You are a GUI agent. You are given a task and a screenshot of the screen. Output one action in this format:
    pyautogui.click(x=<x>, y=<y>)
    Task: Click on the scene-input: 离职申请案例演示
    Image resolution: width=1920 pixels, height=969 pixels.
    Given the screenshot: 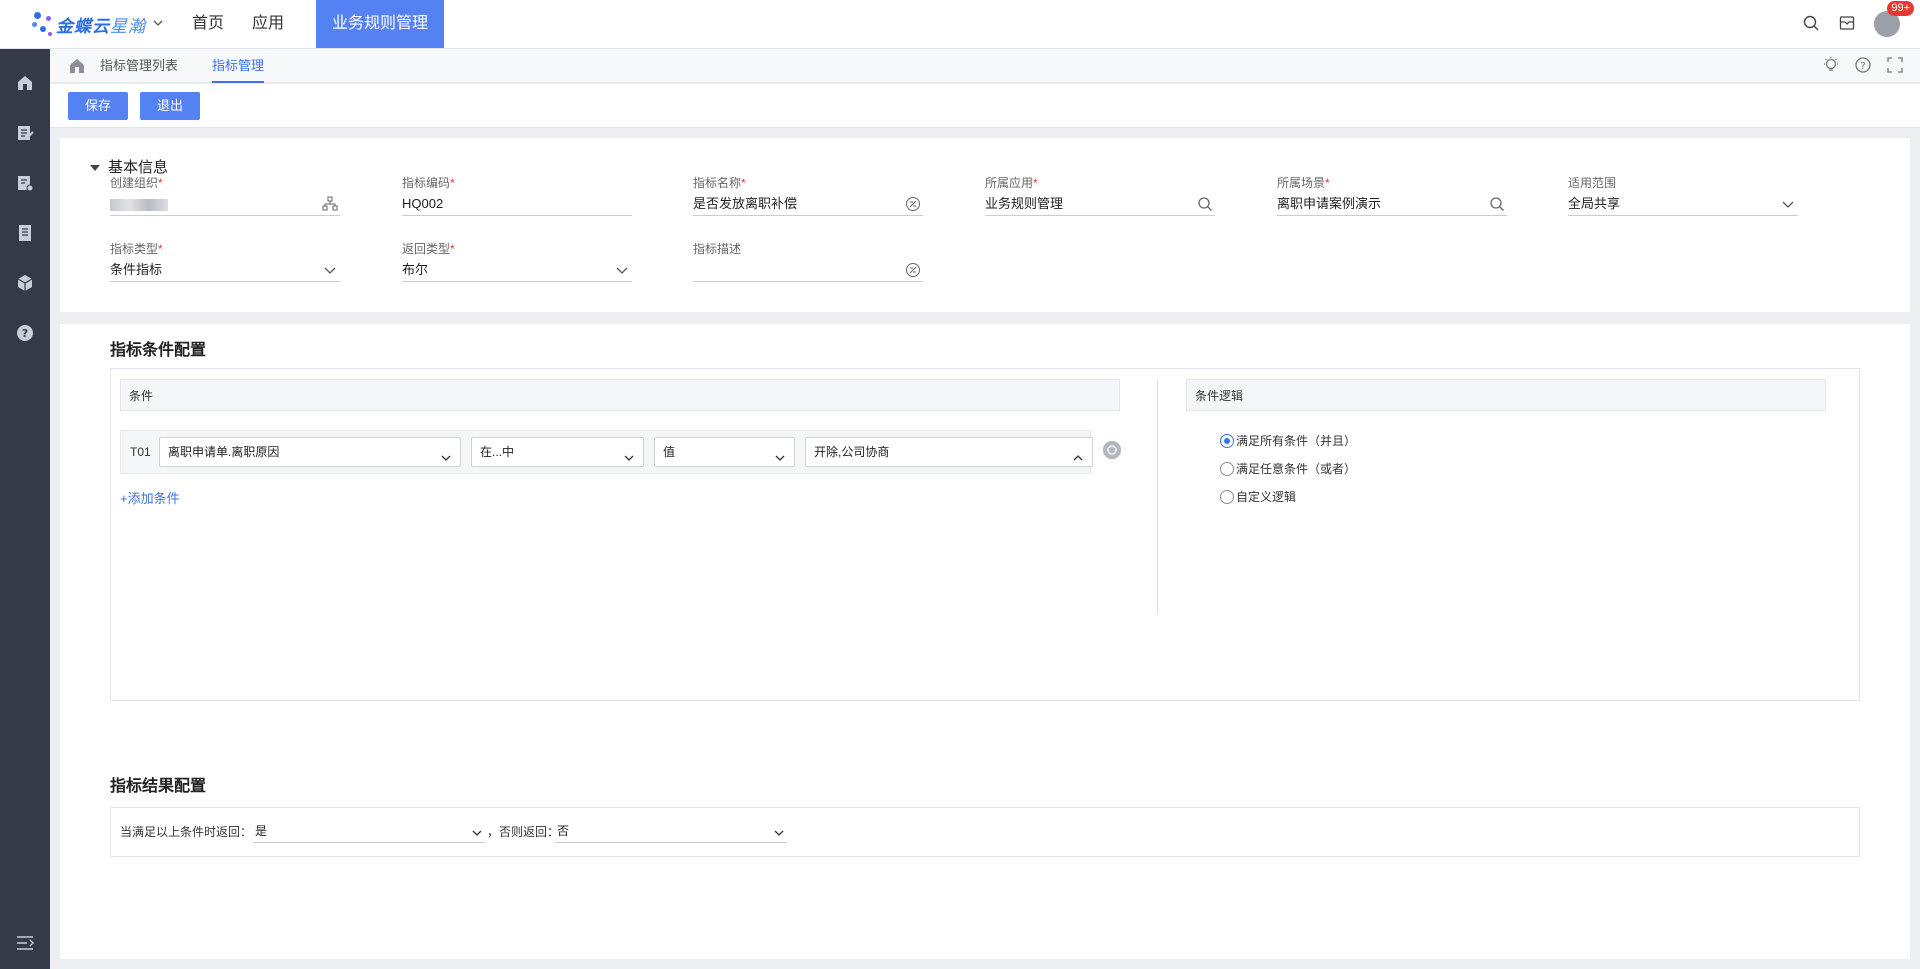 What is the action you would take?
    pyautogui.click(x=1392, y=205)
    